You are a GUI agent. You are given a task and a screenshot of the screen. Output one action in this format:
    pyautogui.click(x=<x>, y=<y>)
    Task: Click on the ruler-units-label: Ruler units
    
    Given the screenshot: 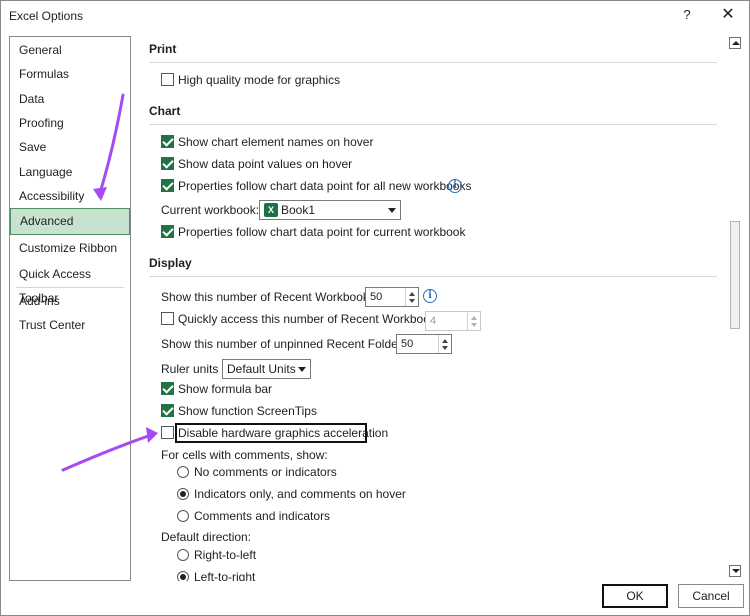 What is the action you would take?
    pyautogui.click(x=190, y=369)
    